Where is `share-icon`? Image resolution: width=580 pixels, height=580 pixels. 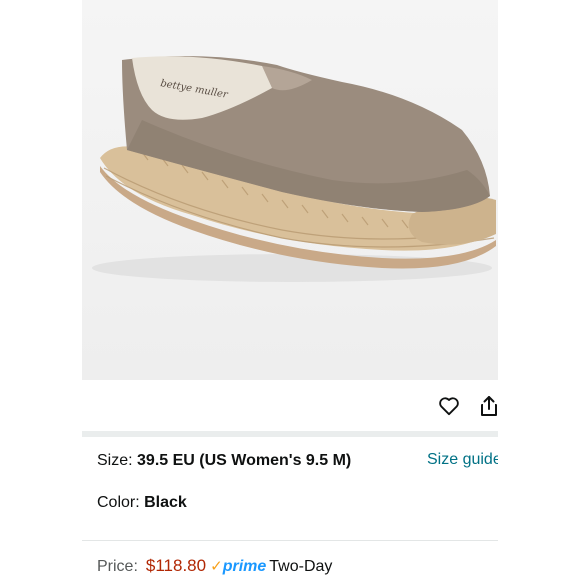 share-icon is located at coordinates (489, 406).